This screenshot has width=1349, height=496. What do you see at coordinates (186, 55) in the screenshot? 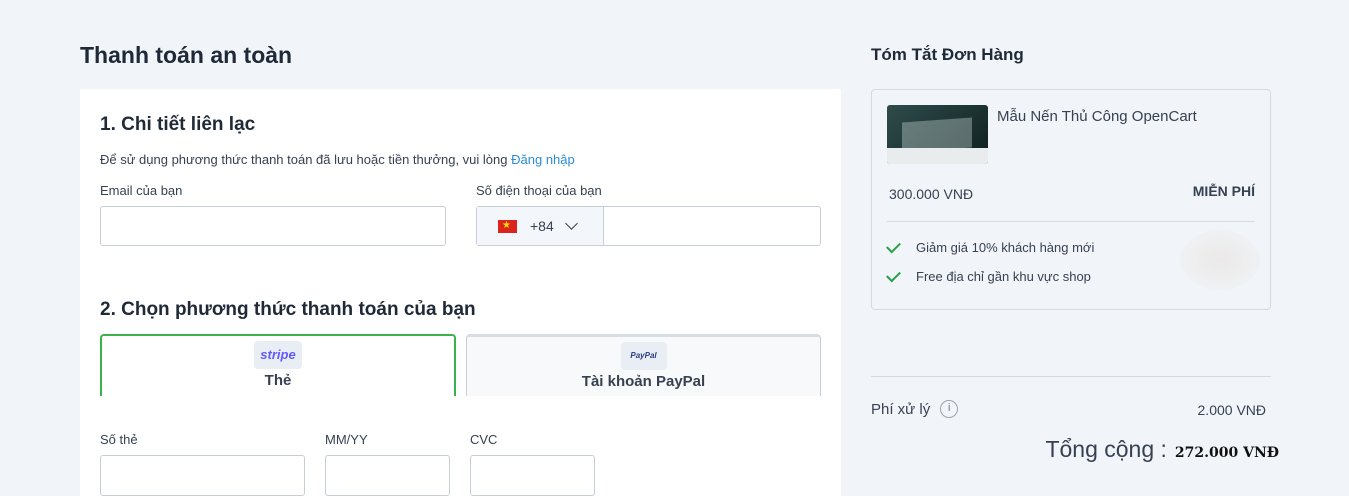
I see `page-title: Thanh toán an toàn` at bounding box center [186, 55].